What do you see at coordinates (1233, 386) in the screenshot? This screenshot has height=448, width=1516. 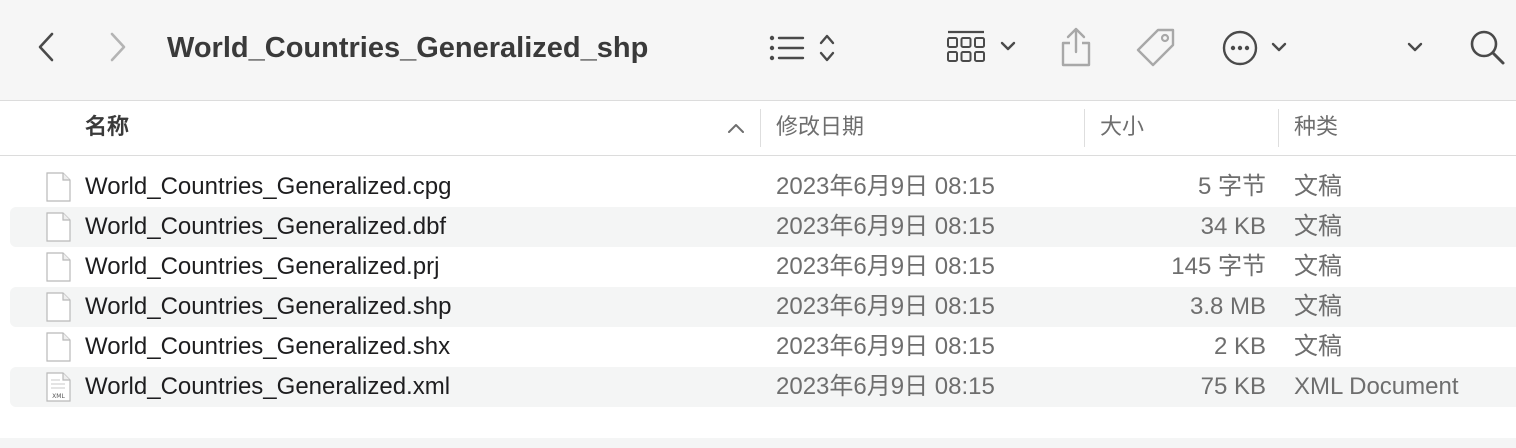 I see `file-size: 75 KB` at bounding box center [1233, 386].